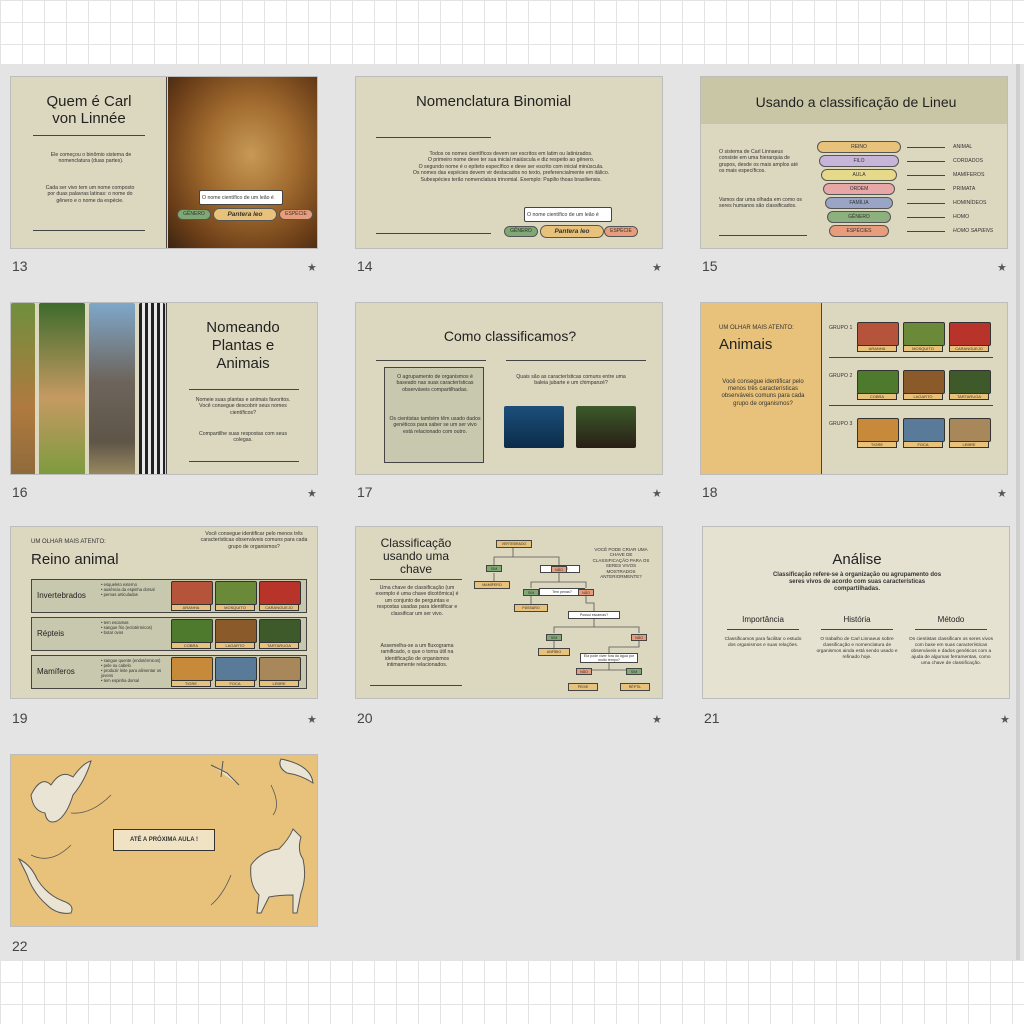 This screenshot has width=1024, height=1024. Describe the element at coordinates (756, 328) in the screenshot. I see `kicker: UM OLHAR MAIS ATENTO:` at that location.